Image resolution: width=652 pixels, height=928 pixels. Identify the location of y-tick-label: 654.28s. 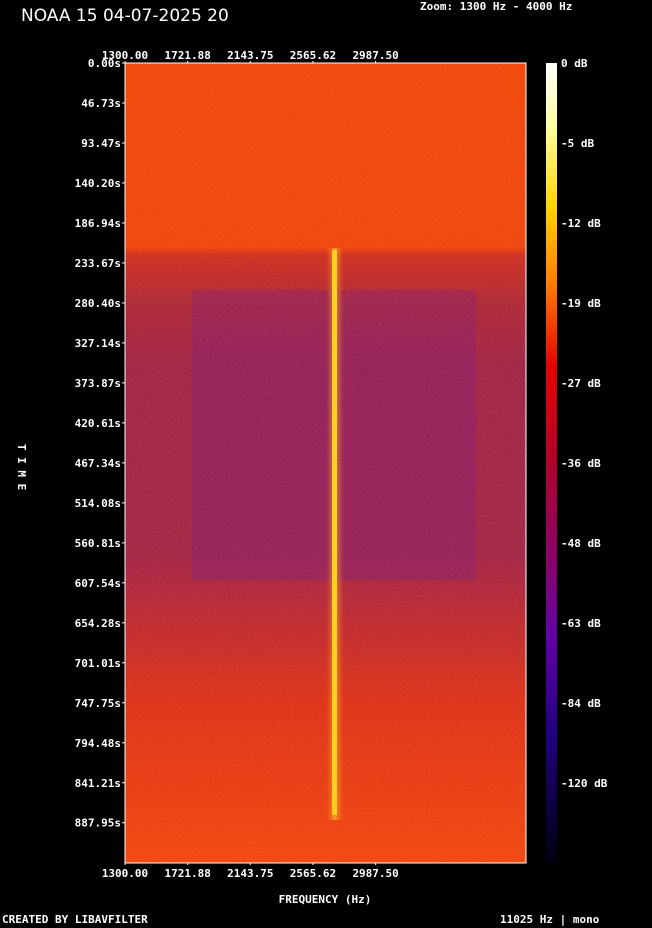
(98, 623).